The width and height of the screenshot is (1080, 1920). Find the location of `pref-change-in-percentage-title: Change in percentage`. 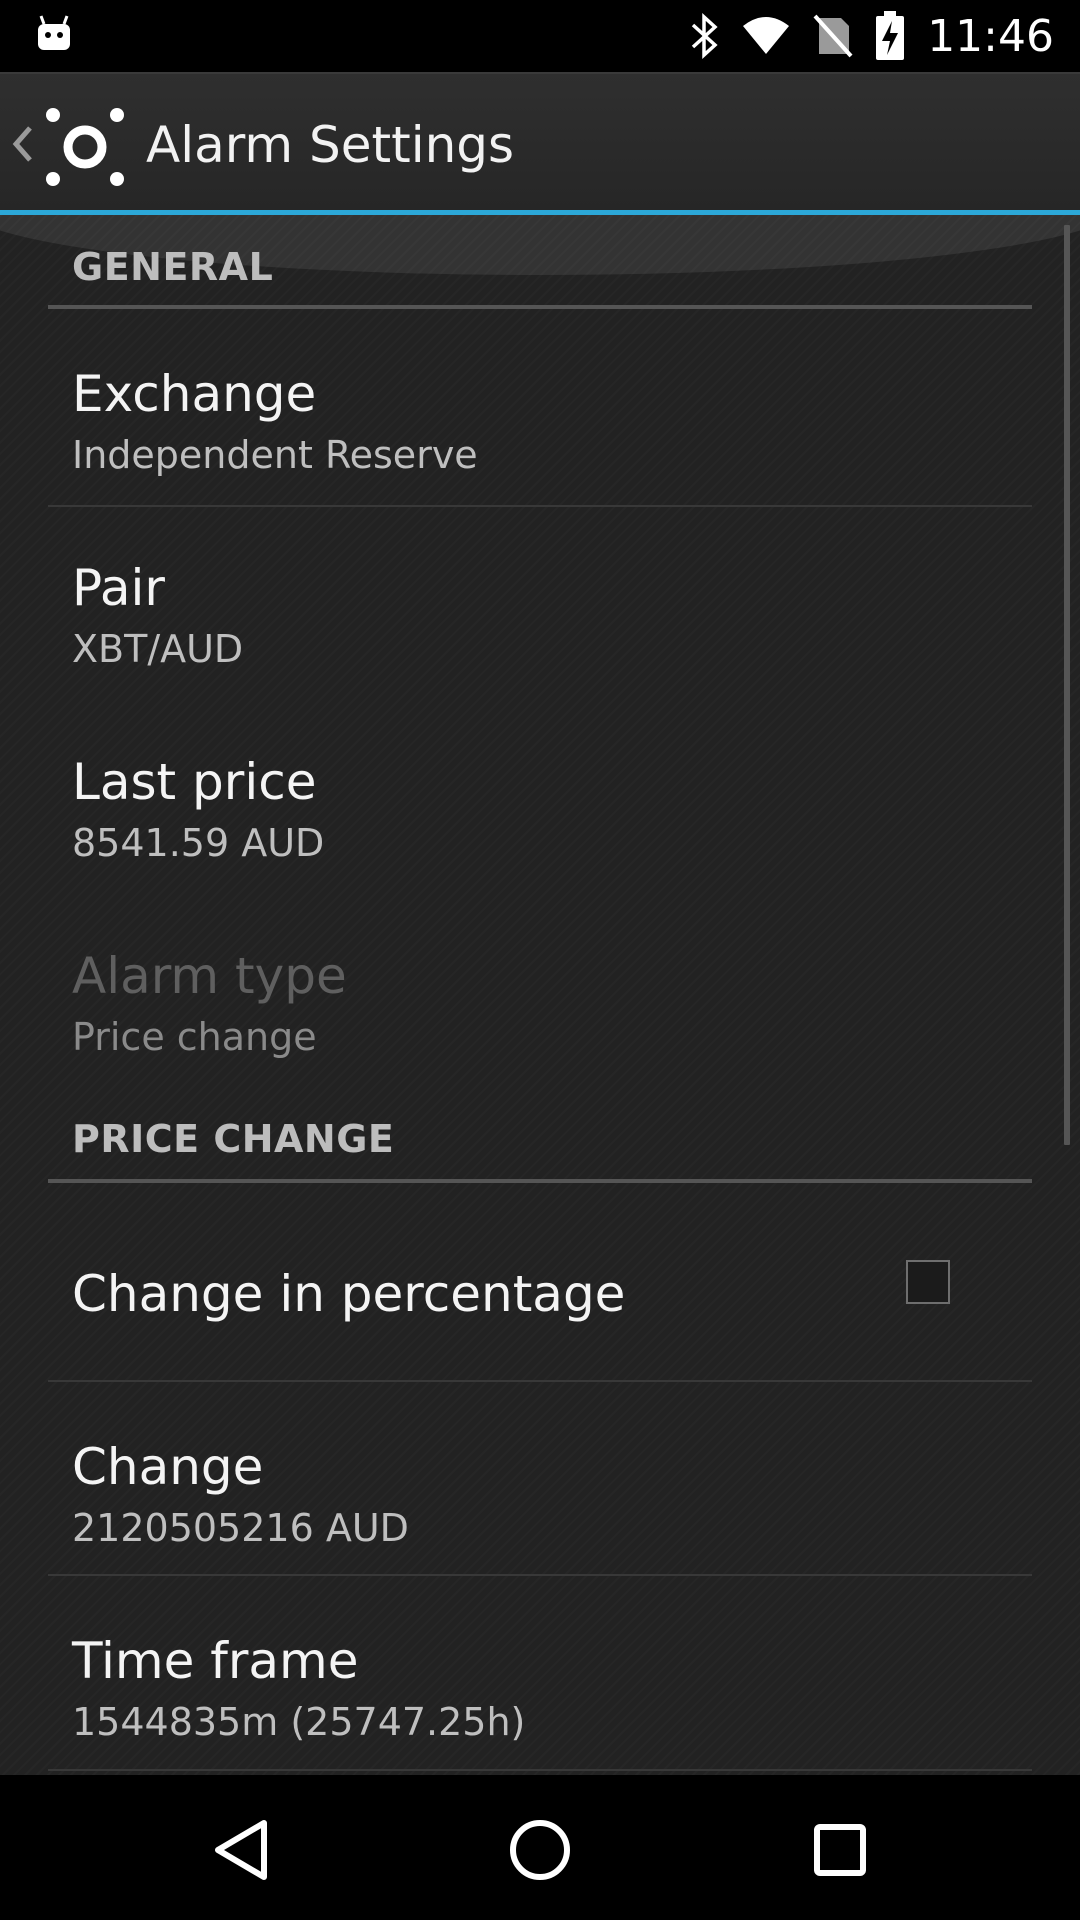

pref-change-in-percentage-title: Change in percentage is located at coordinates (349, 1294).